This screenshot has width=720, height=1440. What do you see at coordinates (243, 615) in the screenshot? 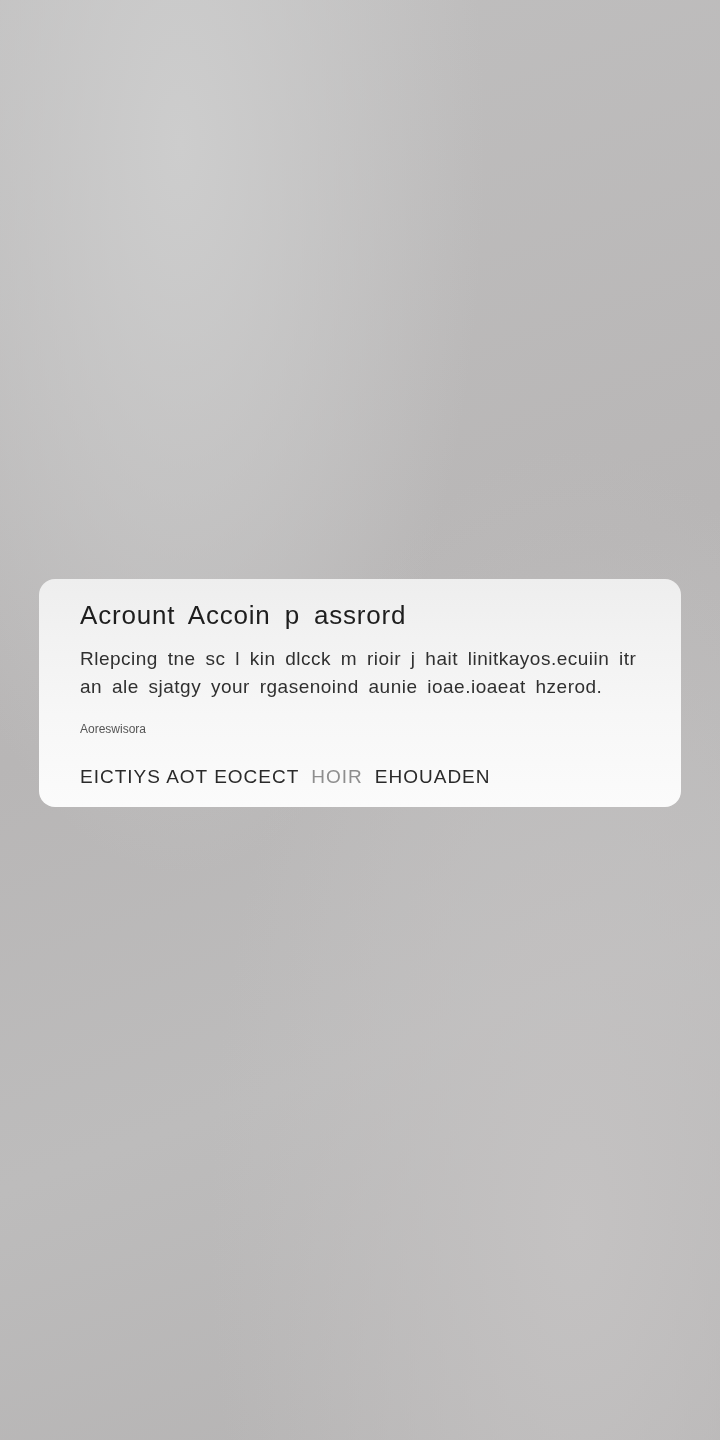
I see `dialog-title: Acrount Accoin p assrord` at bounding box center [243, 615].